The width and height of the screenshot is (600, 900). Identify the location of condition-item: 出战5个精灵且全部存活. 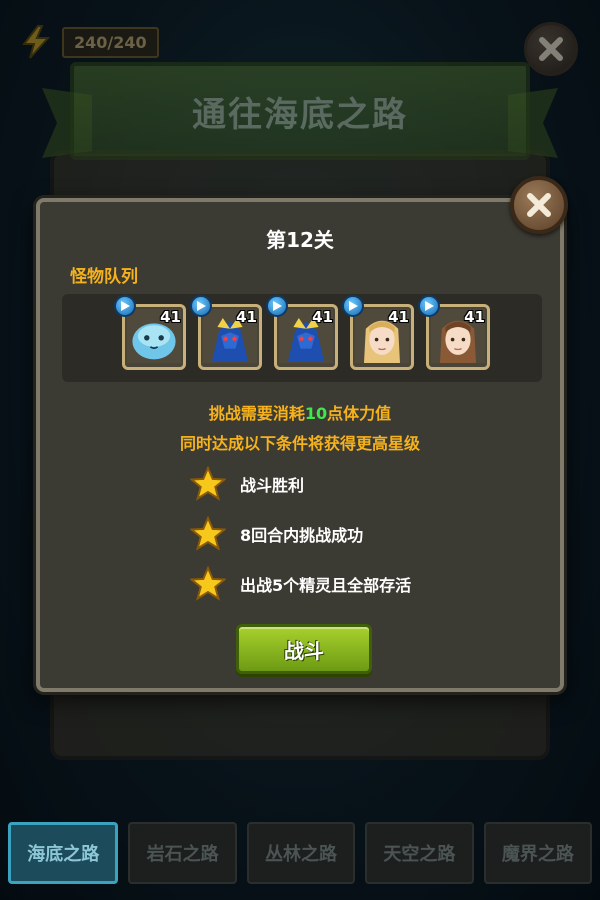
(300, 584).